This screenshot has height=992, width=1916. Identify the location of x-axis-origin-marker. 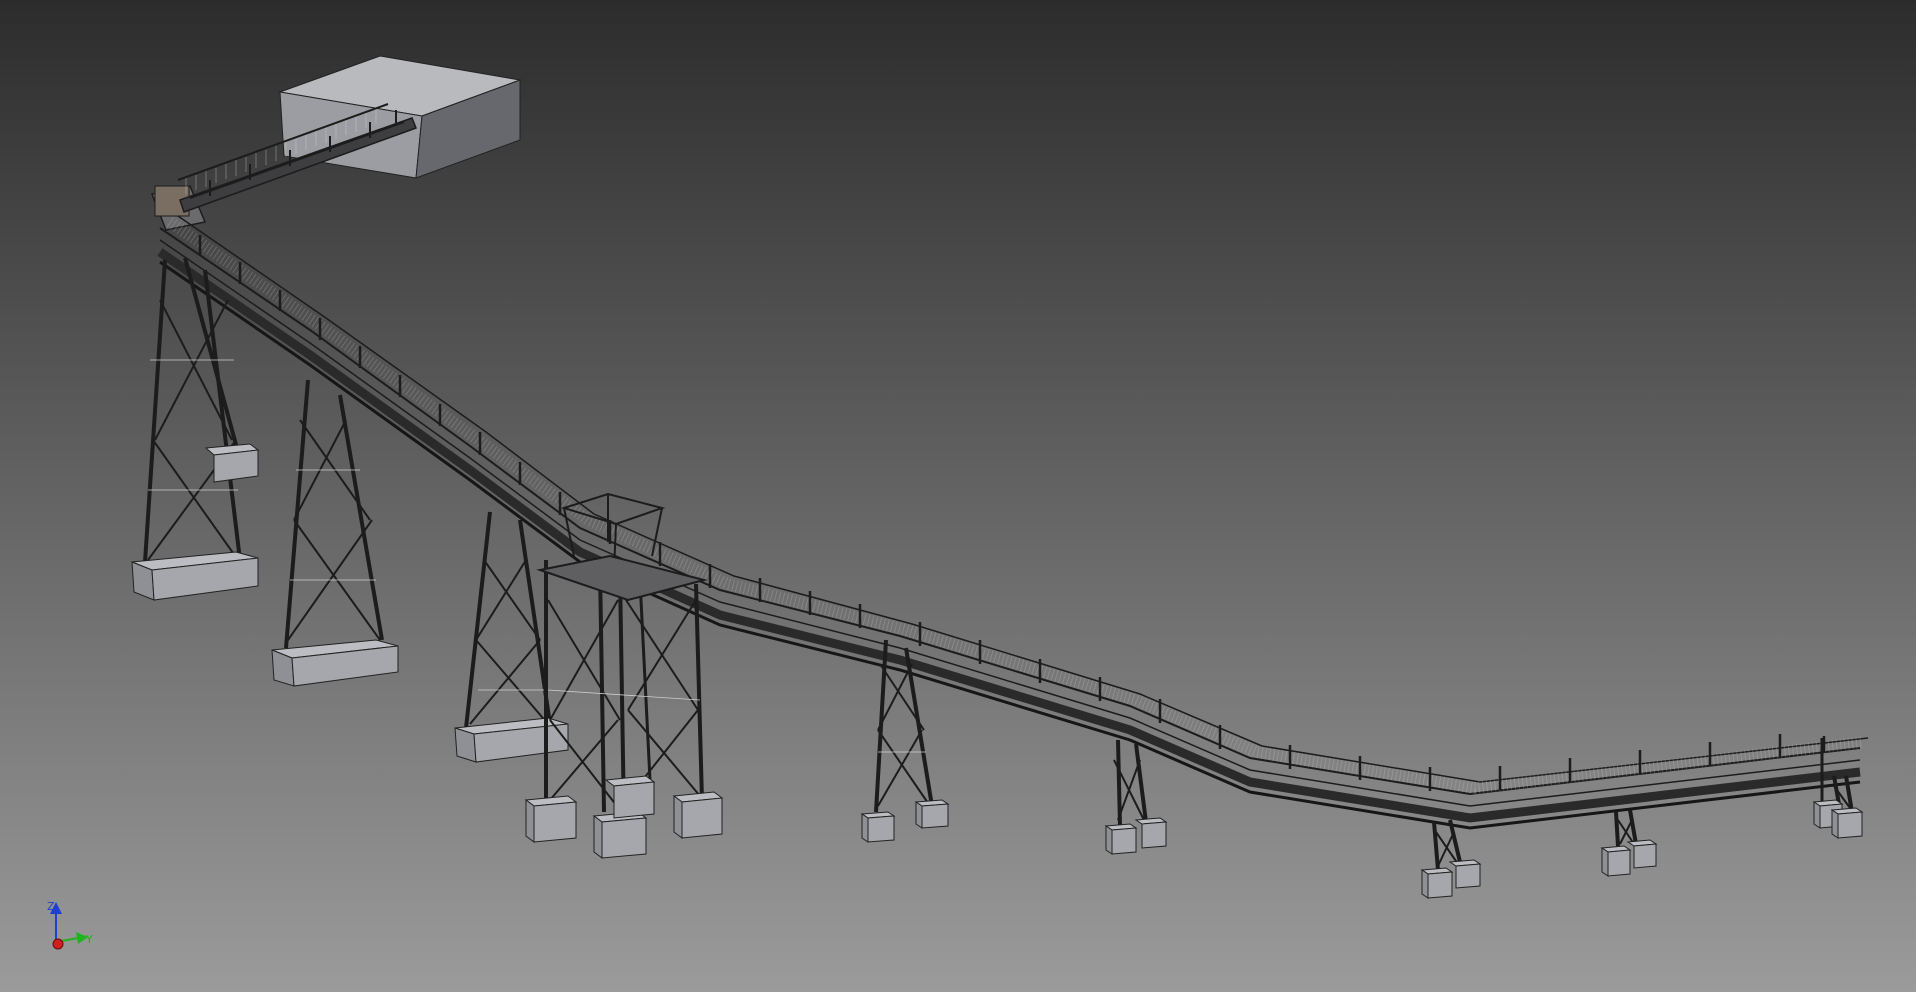
(58, 944).